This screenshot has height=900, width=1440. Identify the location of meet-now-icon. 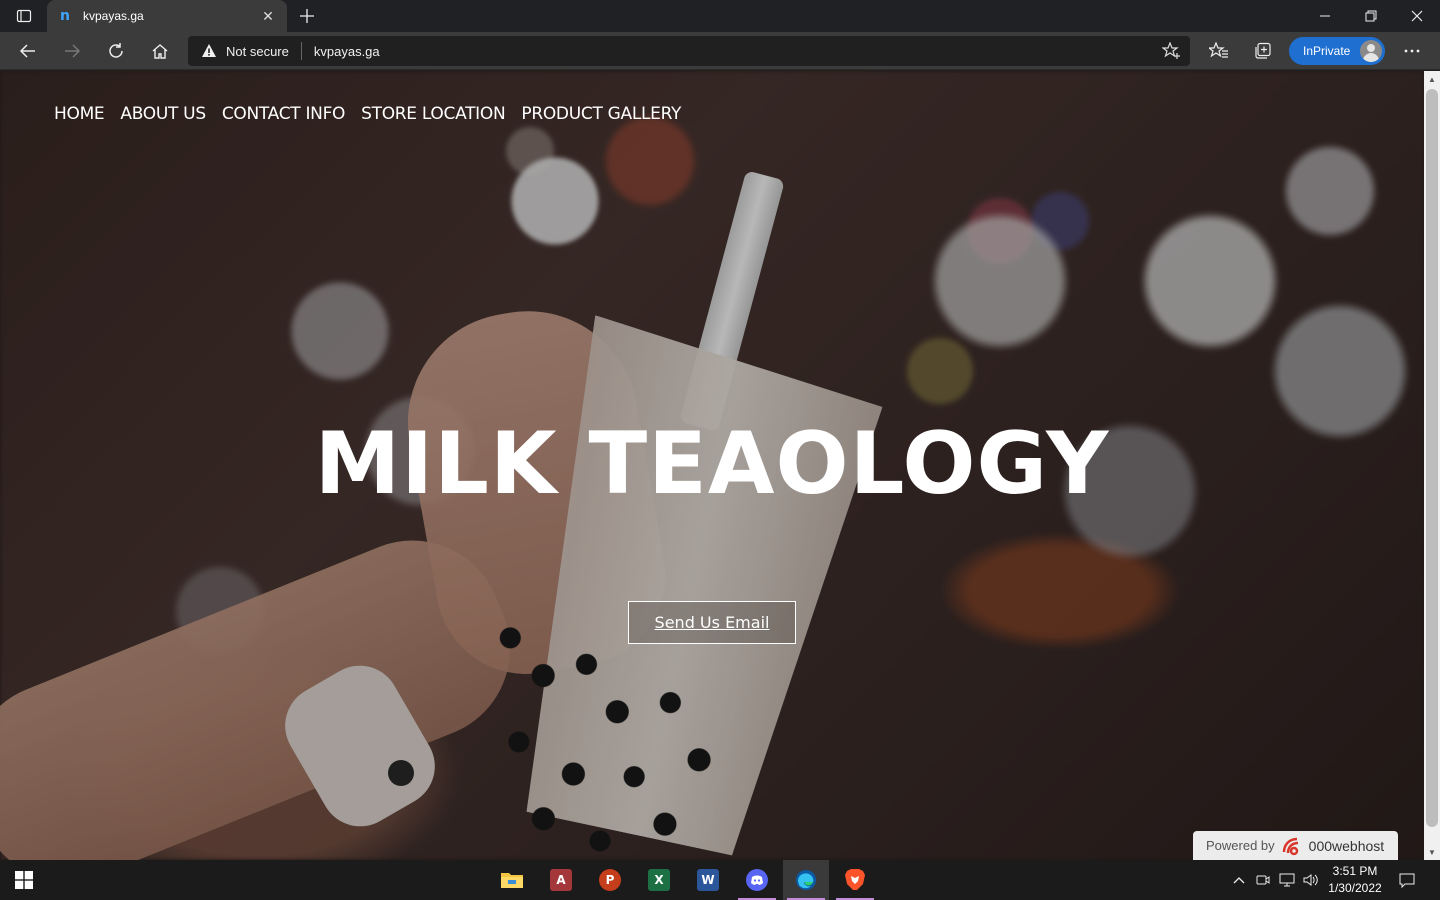
(1263, 880).